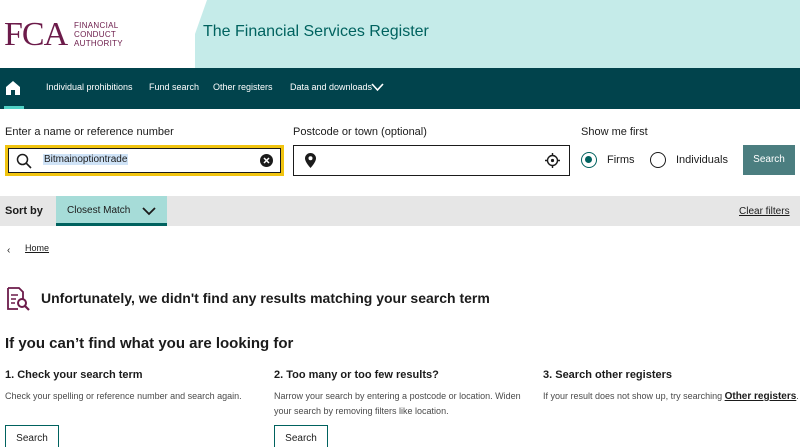 Image resolution: width=800 pixels, height=447 pixels. What do you see at coordinates (14, 107) in the screenshot?
I see `nav-active-indicator` at bounding box center [14, 107].